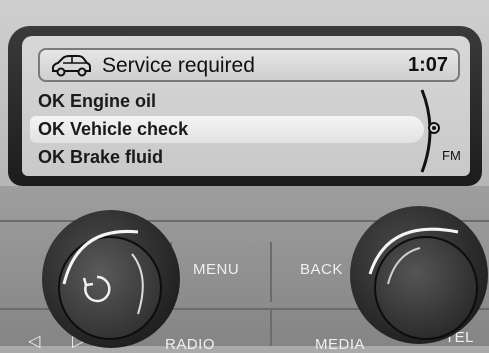 The height and width of the screenshot is (353, 489). Describe the element at coordinates (413, 256) in the screenshot. I see `knob-highlight` at that location.